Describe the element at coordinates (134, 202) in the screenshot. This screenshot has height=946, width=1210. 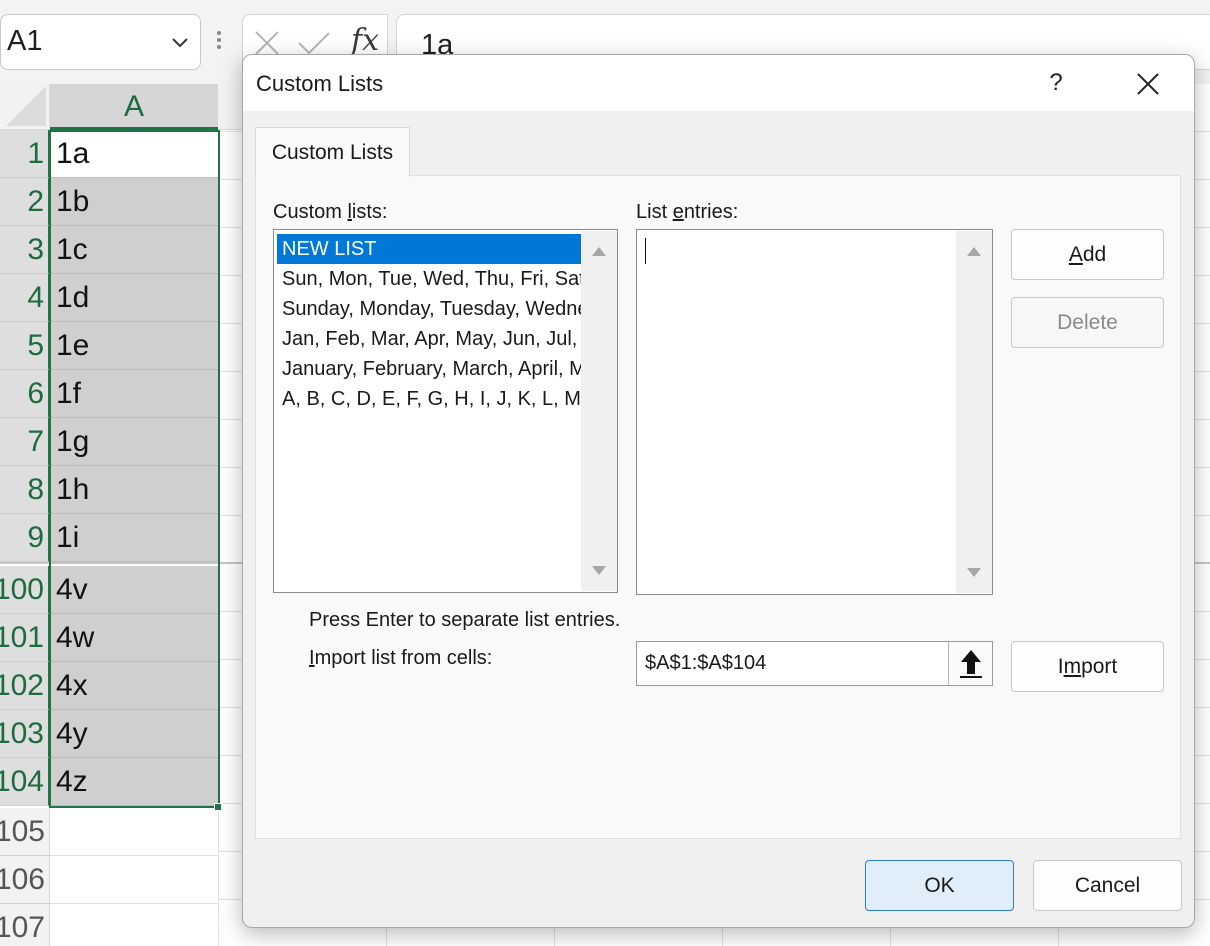
I see `cell: 1b` at that location.